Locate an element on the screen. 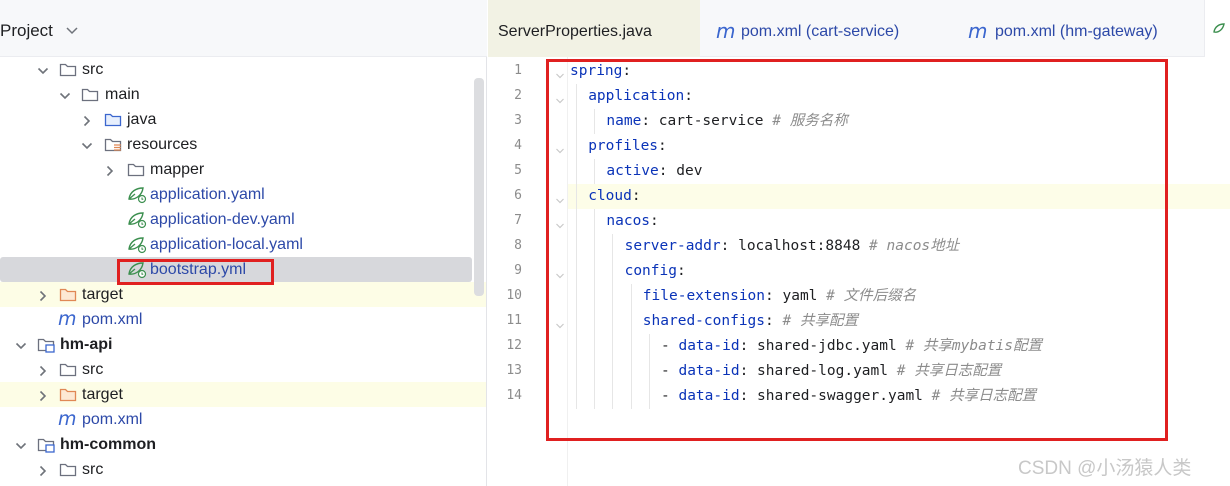  line-number: 9 is located at coordinates (518, 270).